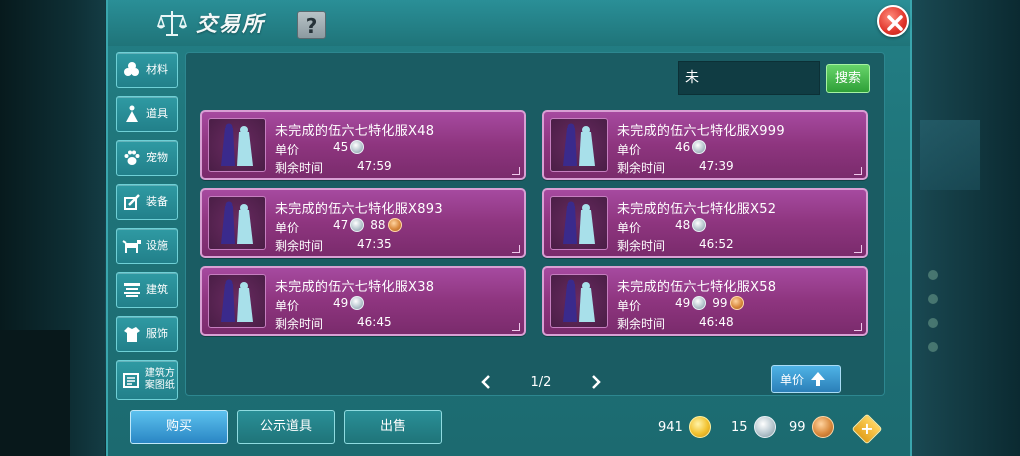 The image size is (1020, 456). I want to click on sidebar-item-label: 设施, so click(157, 245).